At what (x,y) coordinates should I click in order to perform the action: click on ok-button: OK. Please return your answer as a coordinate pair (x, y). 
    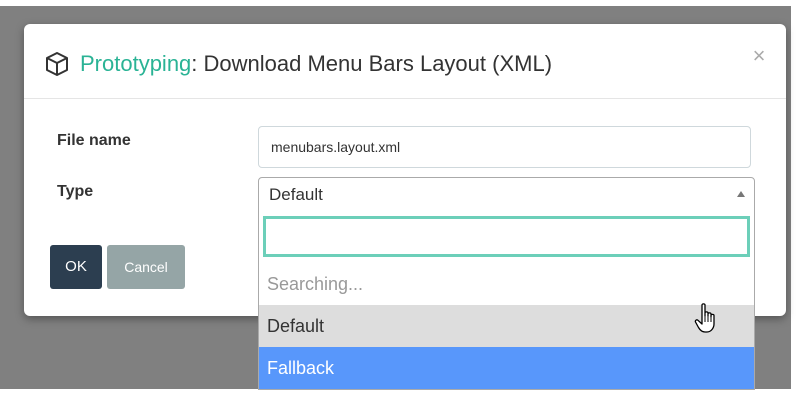
    Looking at the image, I should click on (76, 267).